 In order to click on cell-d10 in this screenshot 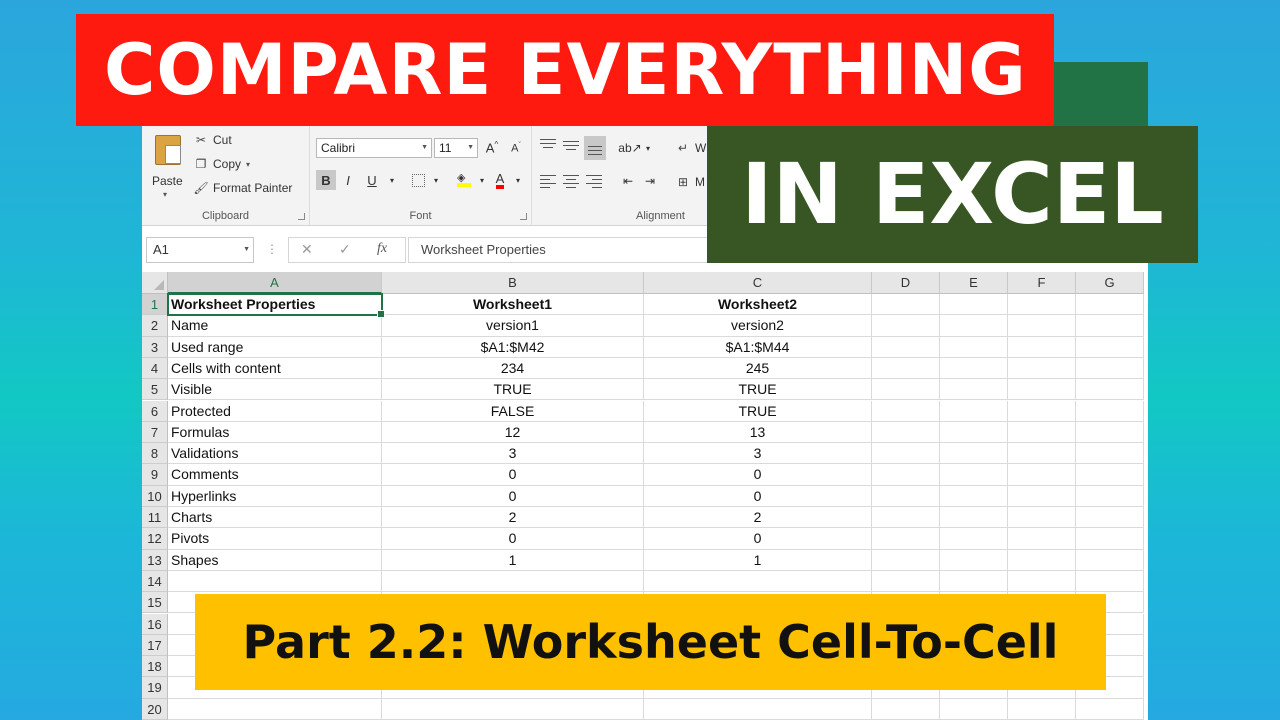, I will do `click(906, 496)`.